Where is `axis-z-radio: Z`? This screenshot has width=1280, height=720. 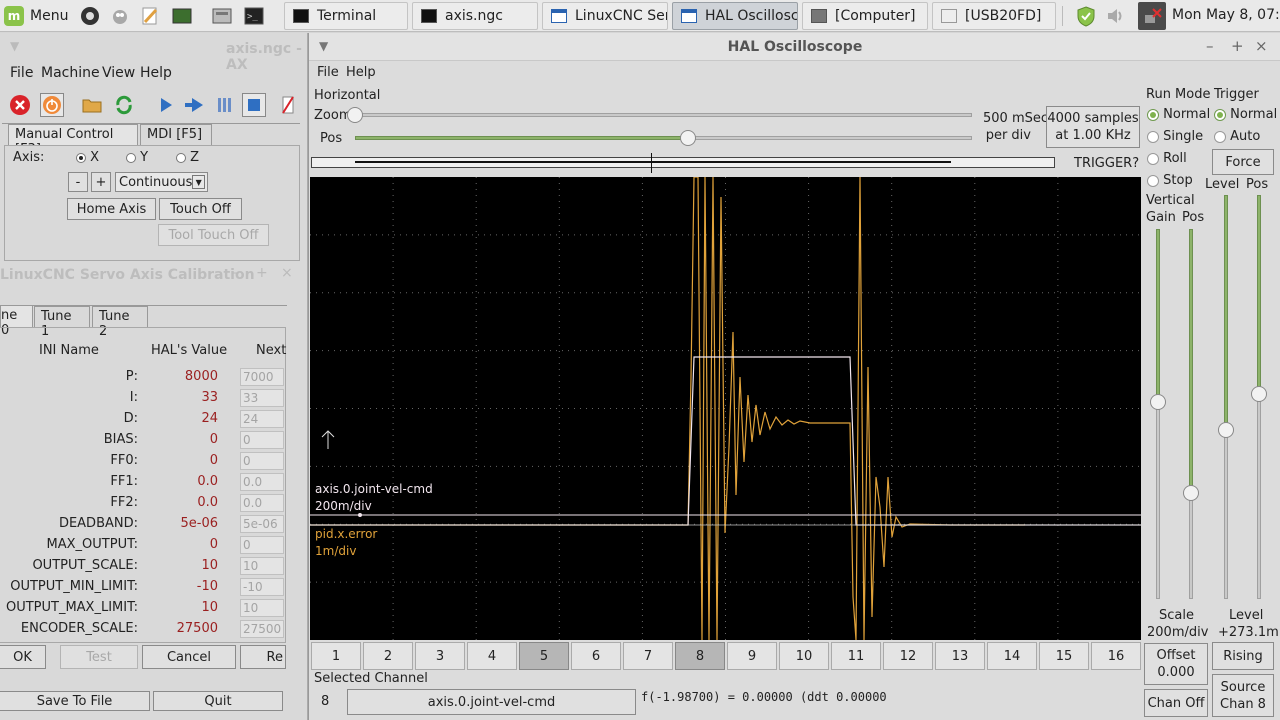 axis-z-radio: Z is located at coordinates (187, 157).